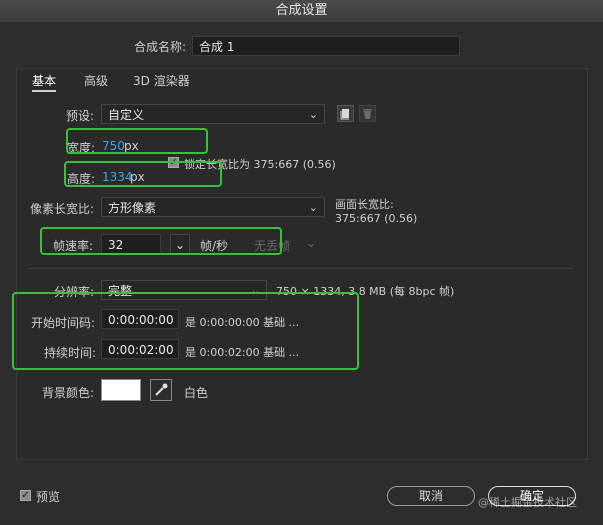  What do you see at coordinates (196, 393) in the screenshot?
I see `background-color-name: 白色` at bounding box center [196, 393].